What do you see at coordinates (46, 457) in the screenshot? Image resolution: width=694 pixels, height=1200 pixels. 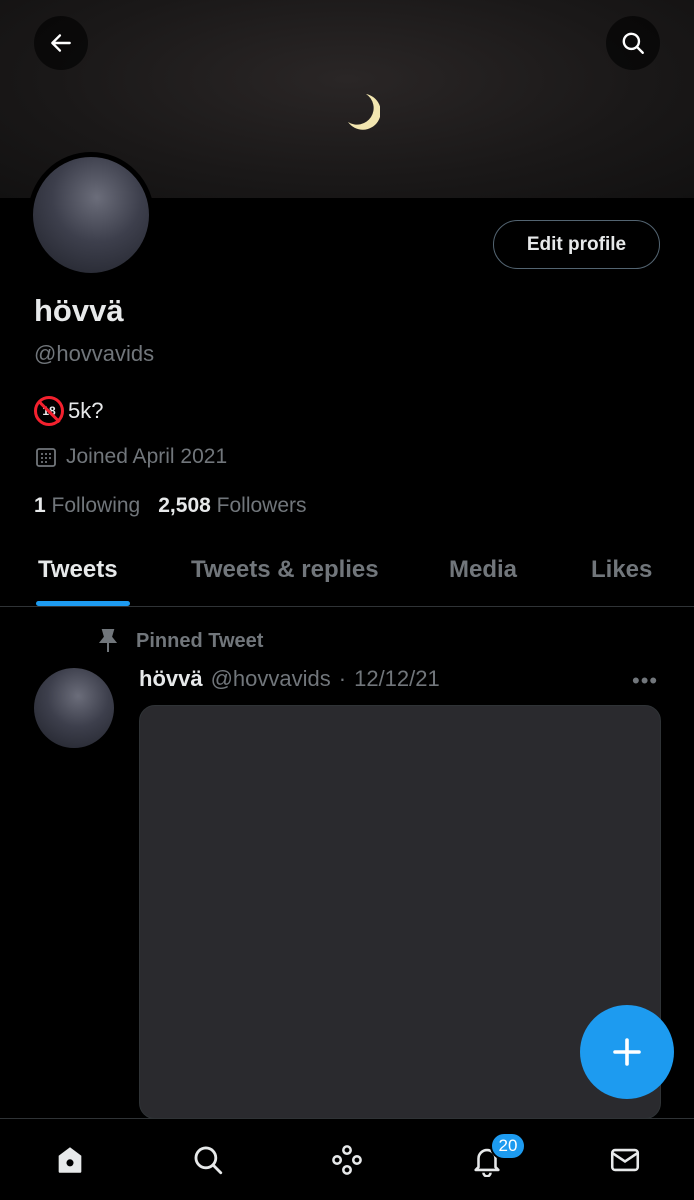 I see `calendar-icon` at bounding box center [46, 457].